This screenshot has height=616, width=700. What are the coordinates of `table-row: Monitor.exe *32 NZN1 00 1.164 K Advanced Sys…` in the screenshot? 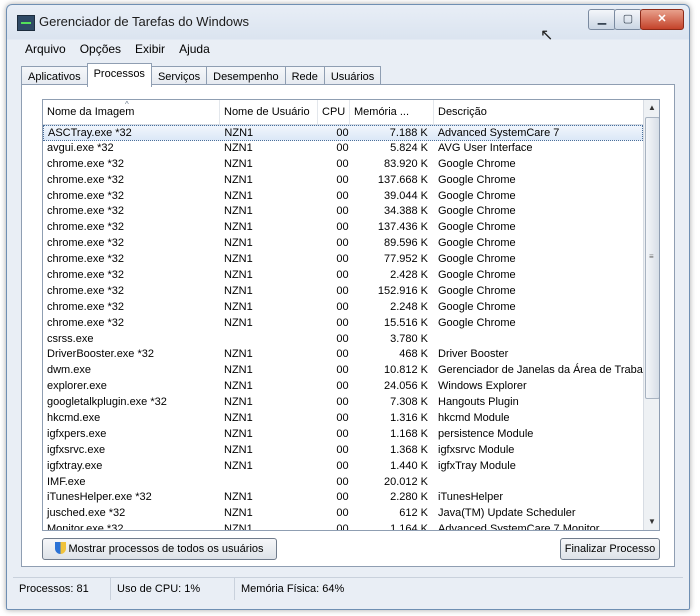 It's located at (343, 526).